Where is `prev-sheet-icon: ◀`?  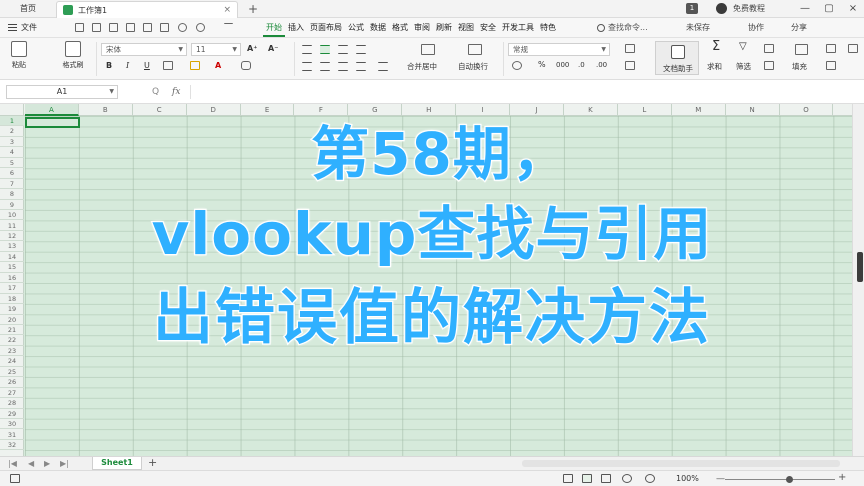 prev-sheet-icon: ◀ is located at coordinates (31, 464).